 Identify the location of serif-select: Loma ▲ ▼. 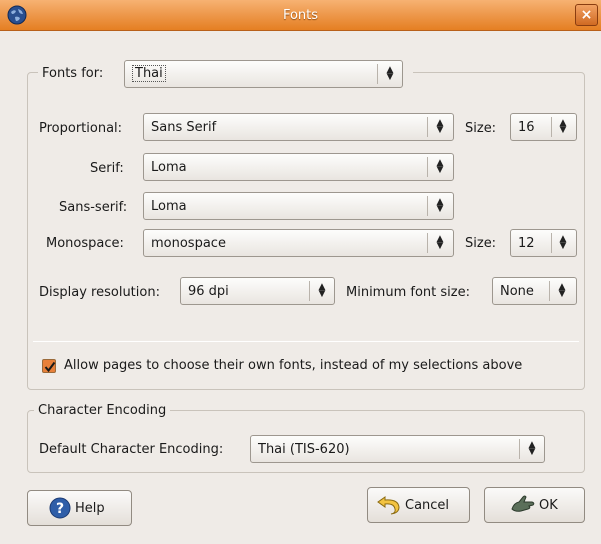
(298, 167).